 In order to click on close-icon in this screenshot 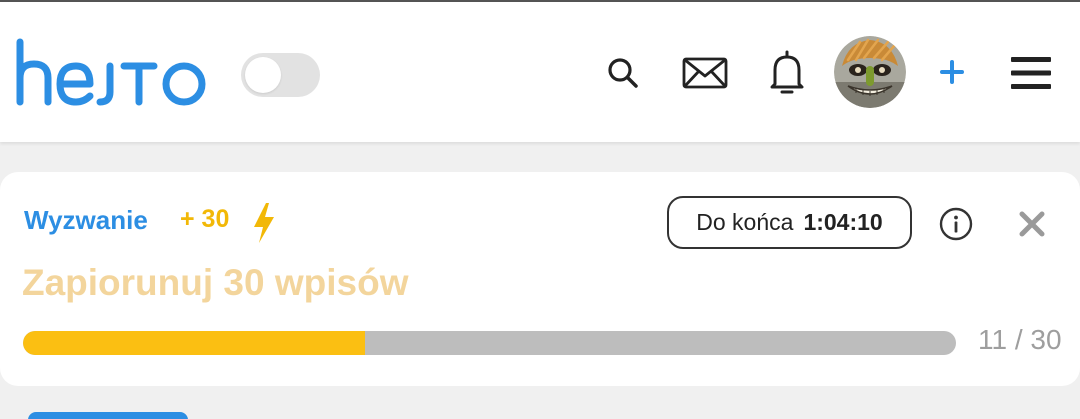, I will do `click(1032, 224)`.